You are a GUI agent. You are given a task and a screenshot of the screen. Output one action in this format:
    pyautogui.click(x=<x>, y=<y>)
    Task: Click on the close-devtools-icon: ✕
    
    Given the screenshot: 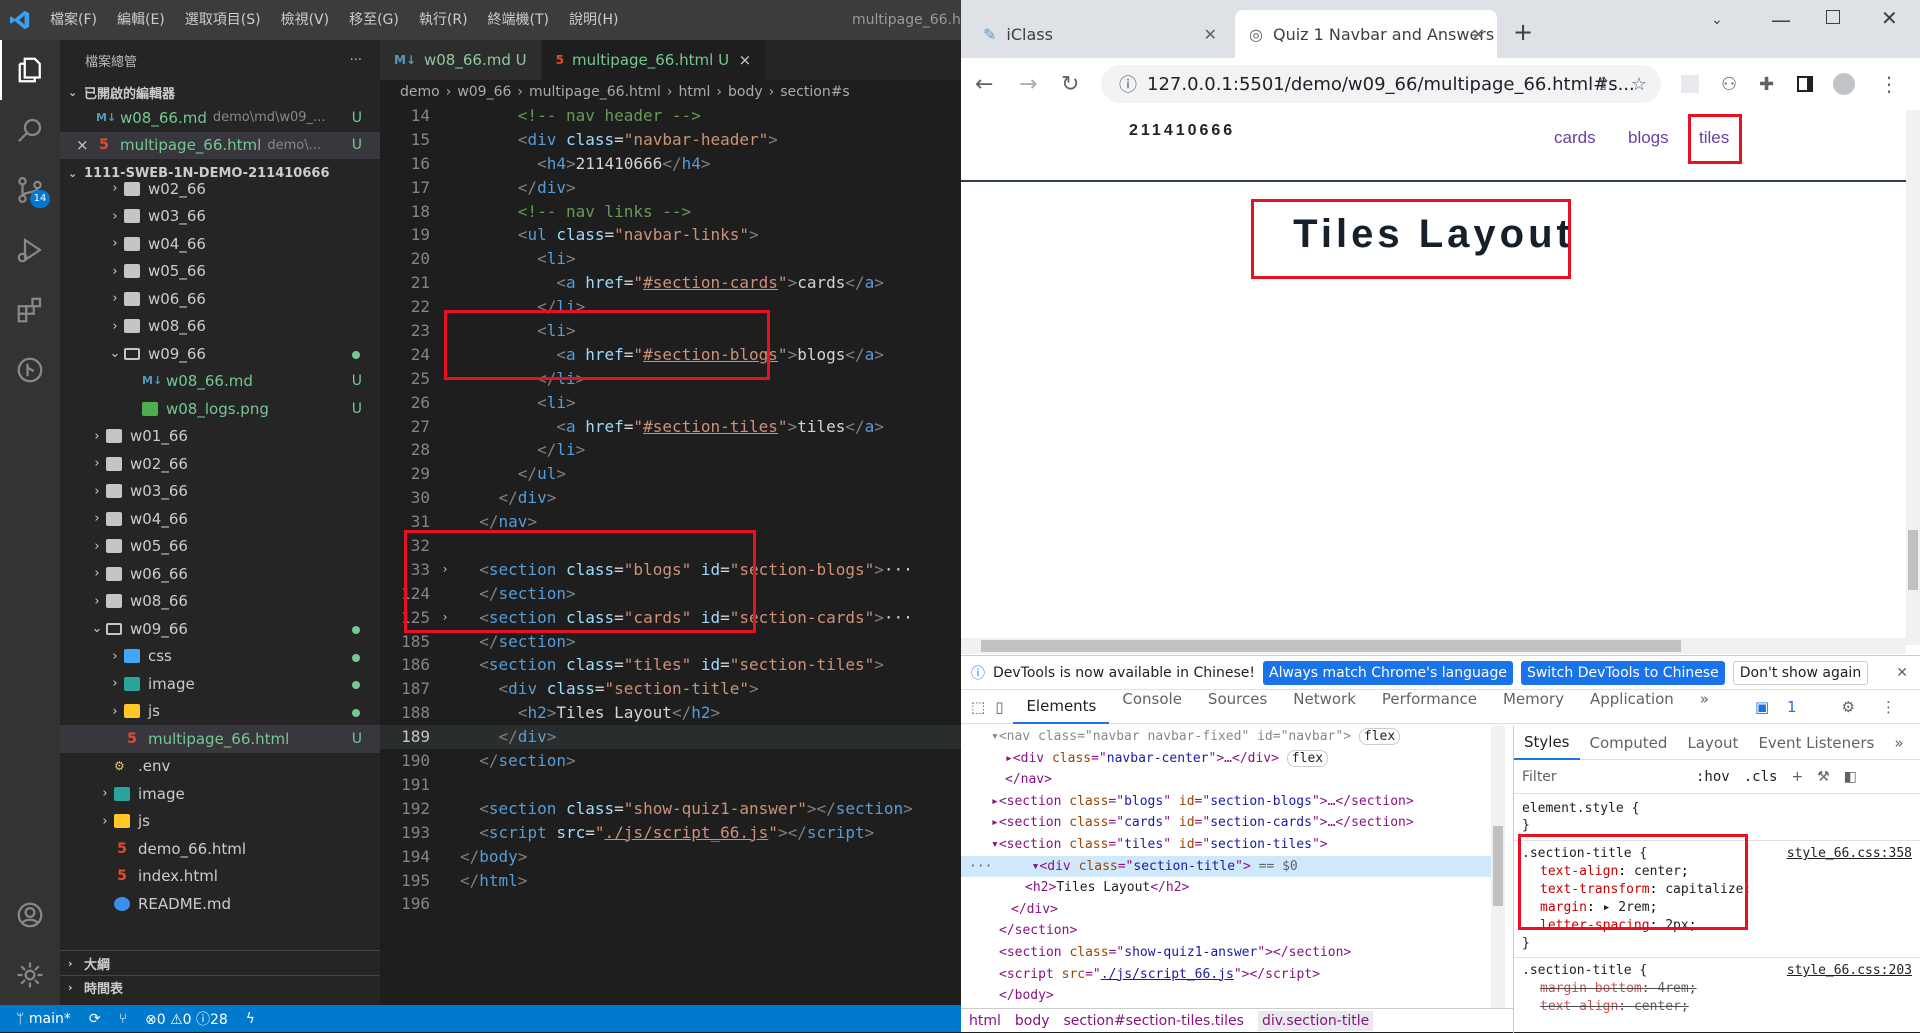 What is the action you would take?
    pyautogui.click(x=1914, y=707)
    